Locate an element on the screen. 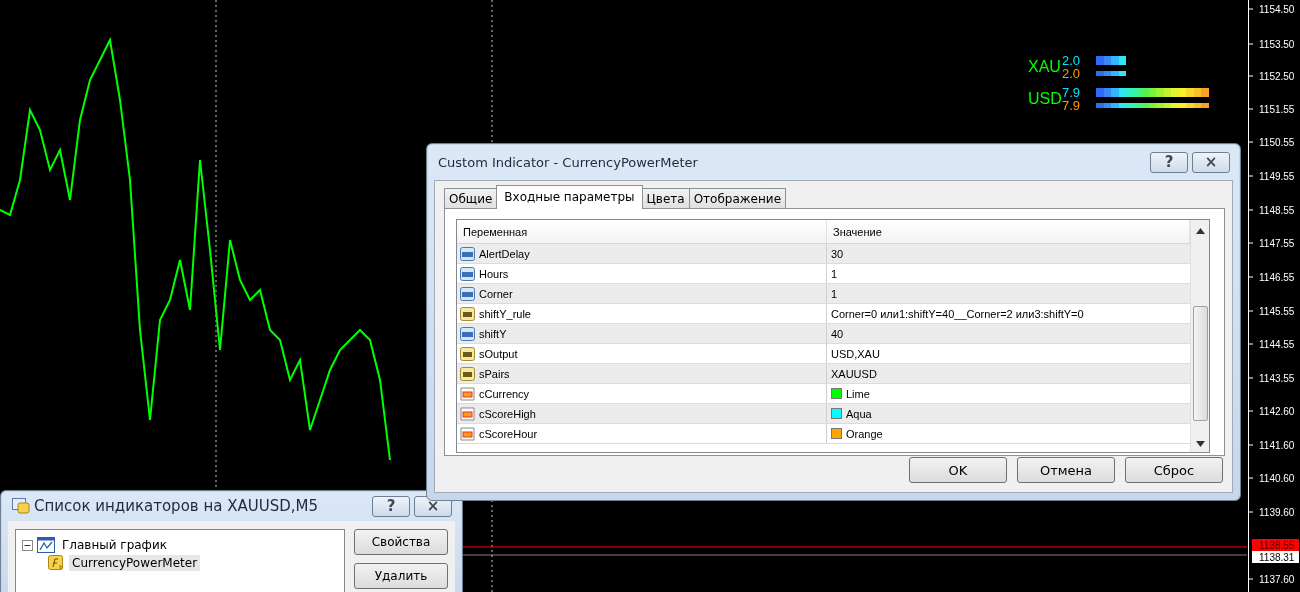  parameter-value: Orange is located at coordinates (864, 433).